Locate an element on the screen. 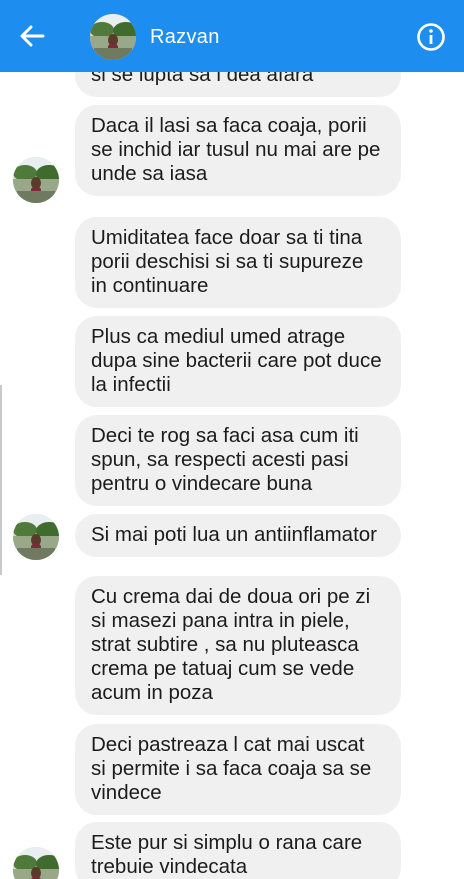  info-circle-icon is located at coordinates (431, 37).